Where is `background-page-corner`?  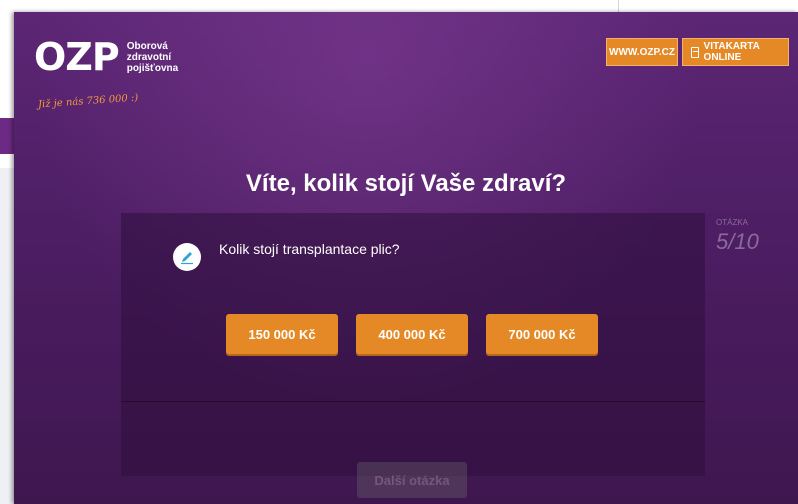
background-page-corner is located at coordinates (708, 6).